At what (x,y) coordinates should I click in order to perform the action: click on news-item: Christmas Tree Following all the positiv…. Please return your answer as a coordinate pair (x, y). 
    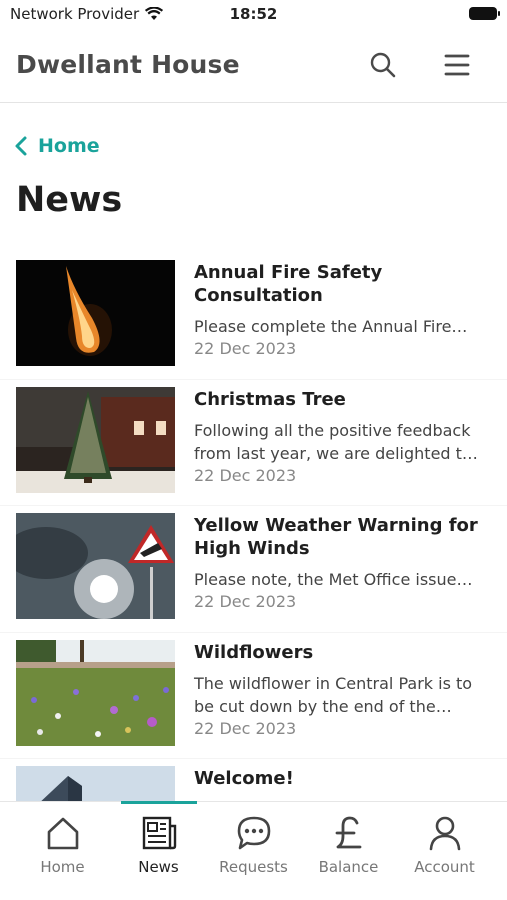
    Looking at the image, I should click on (253, 443).